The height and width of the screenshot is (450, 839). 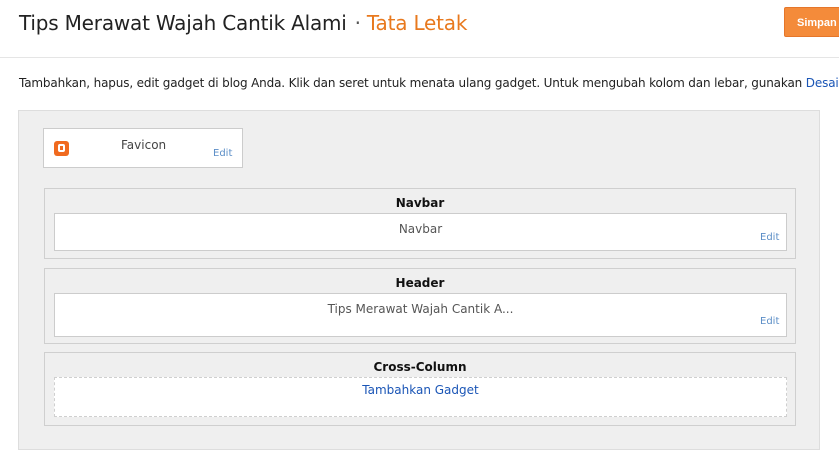 I want to click on favicon-label: Favicon, so click(x=144, y=145).